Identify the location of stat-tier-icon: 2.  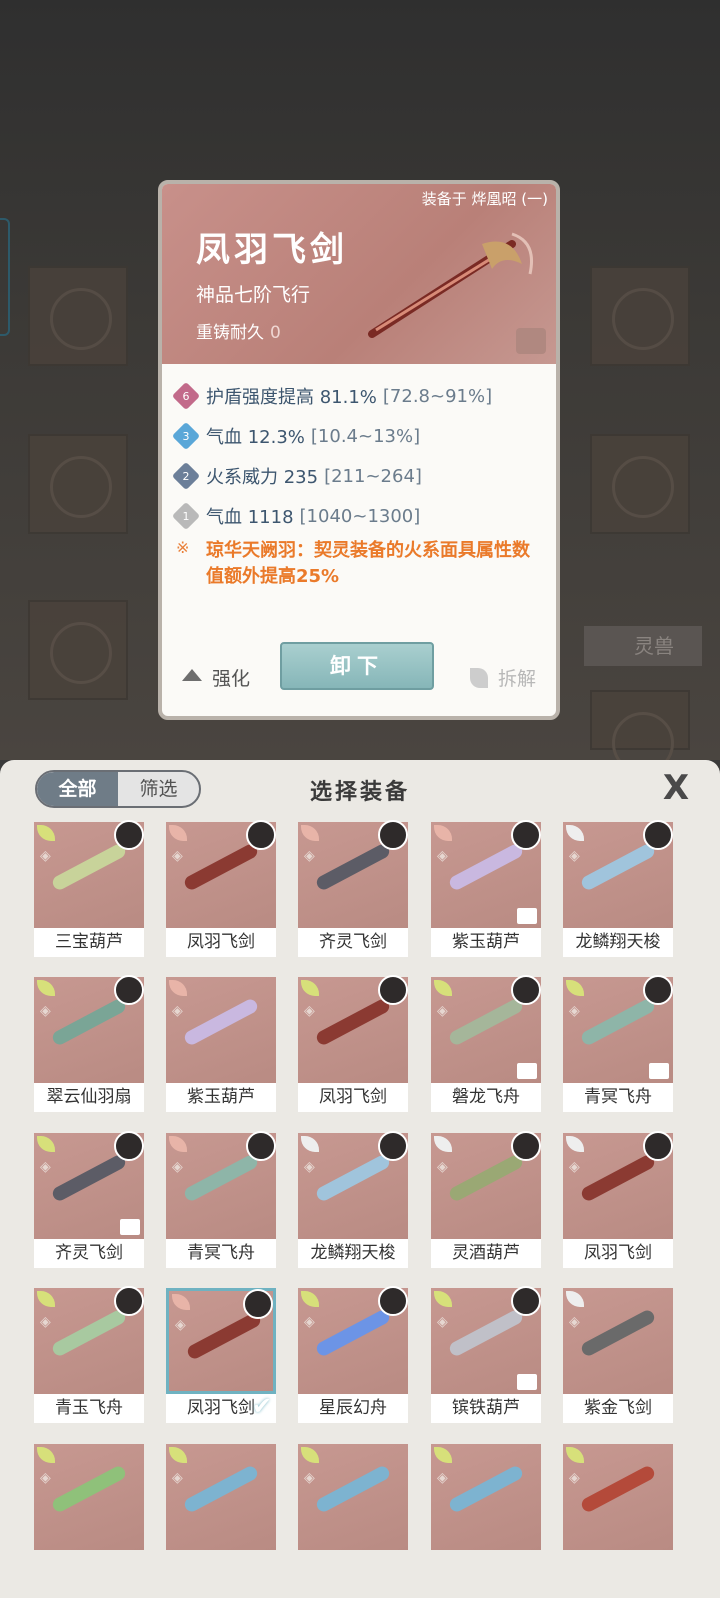
(186, 476).